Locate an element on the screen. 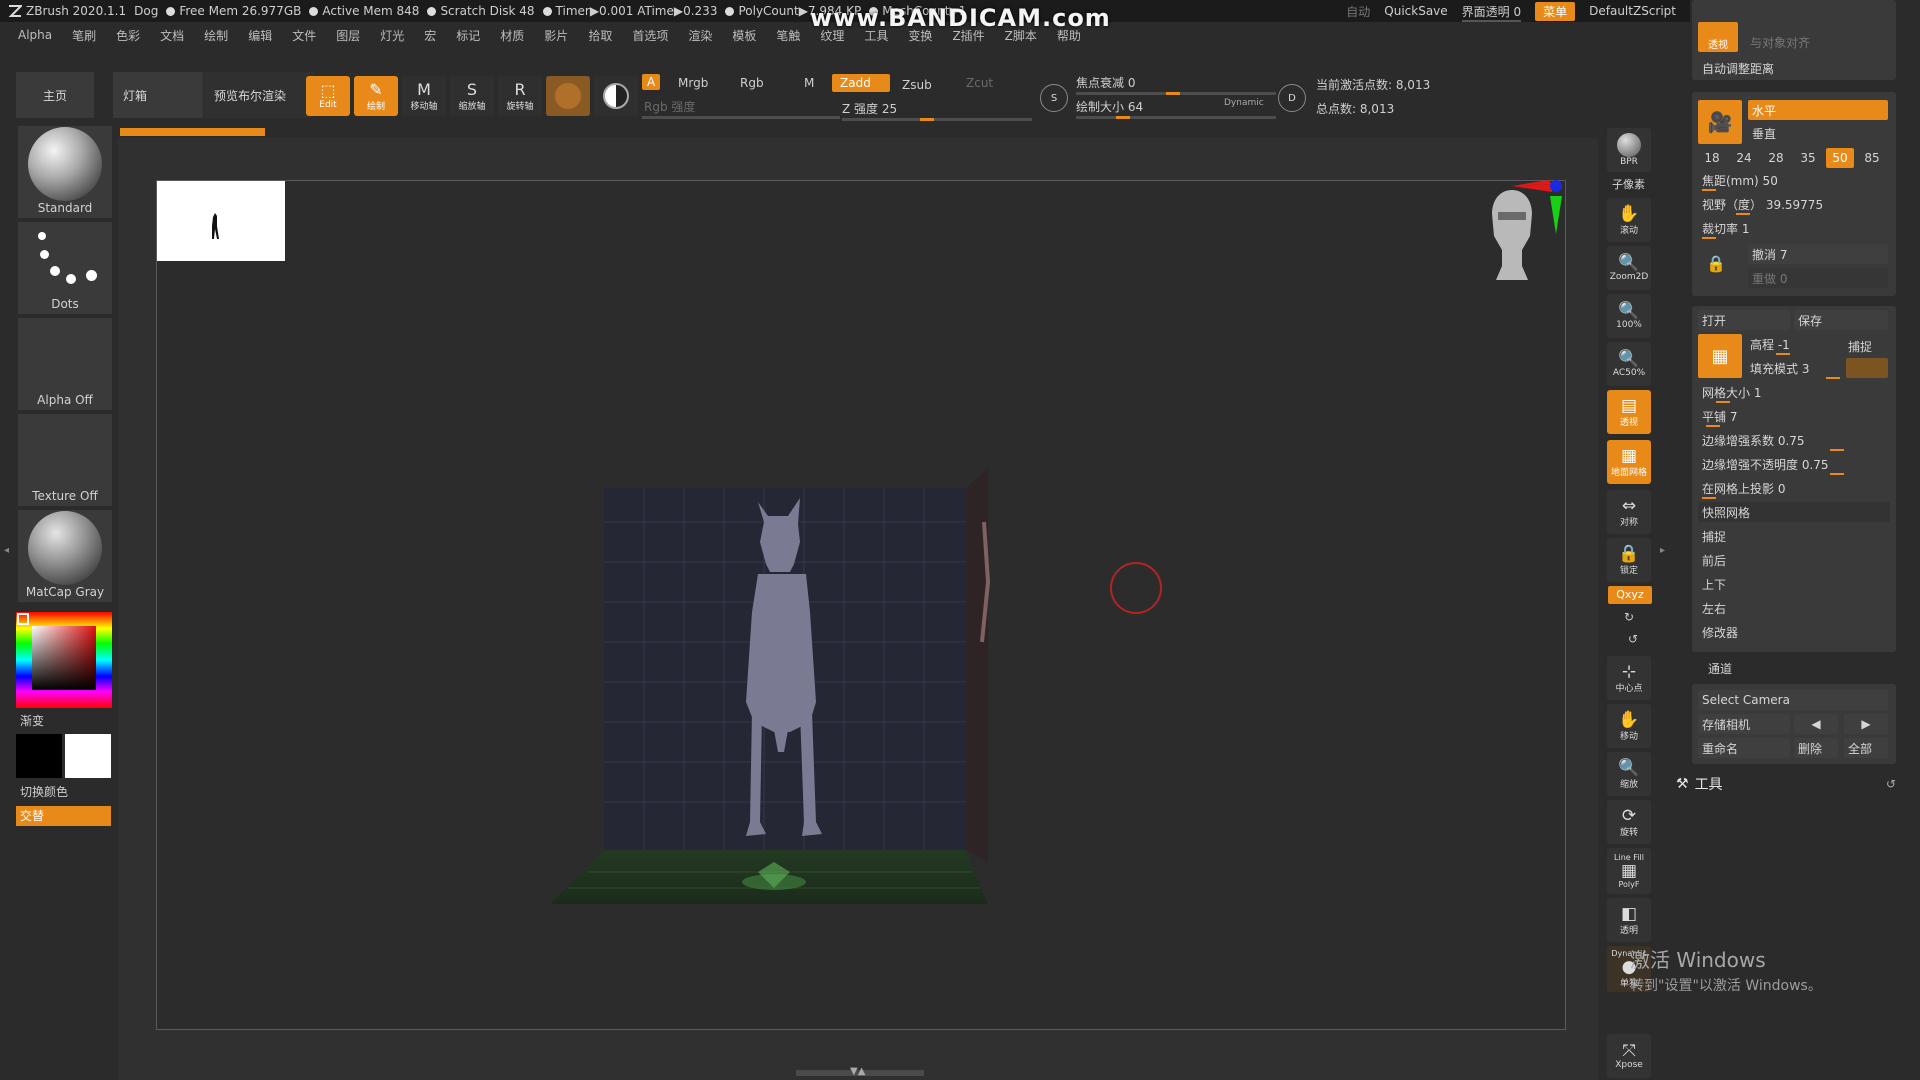  rgb-intensity-track is located at coordinates (741, 117).